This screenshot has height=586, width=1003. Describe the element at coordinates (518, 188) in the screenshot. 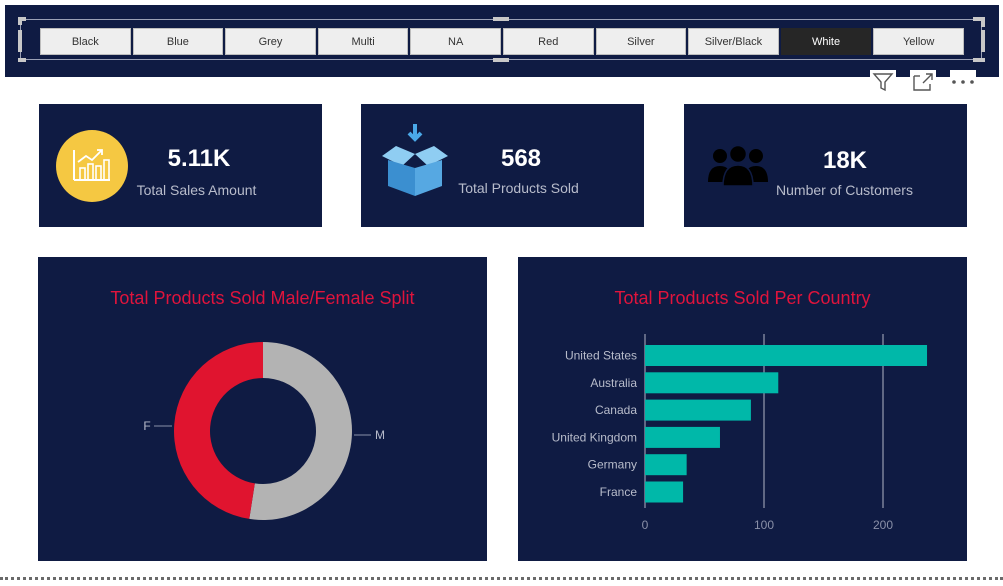

I see `kpi-label: Total Products Sold` at that location.